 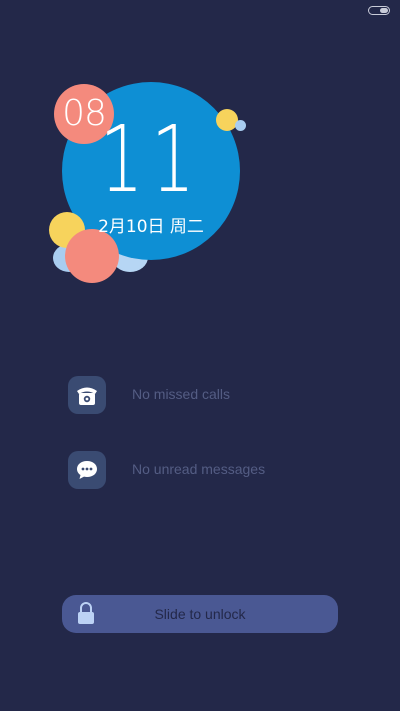 I want to click on slide-to-unlock-label: Slide to unlock, so click(x=200, y=614).